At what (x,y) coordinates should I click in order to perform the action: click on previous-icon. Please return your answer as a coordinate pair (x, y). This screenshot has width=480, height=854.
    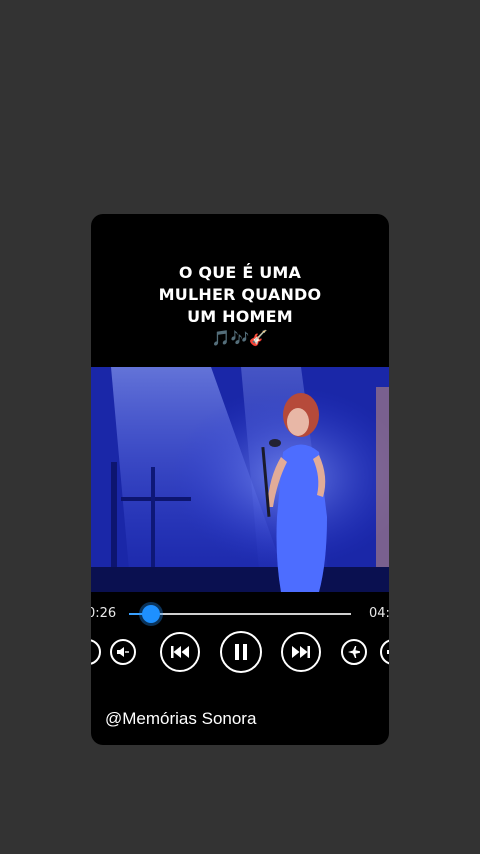
    Looking at the image, I should click on (180, 652).